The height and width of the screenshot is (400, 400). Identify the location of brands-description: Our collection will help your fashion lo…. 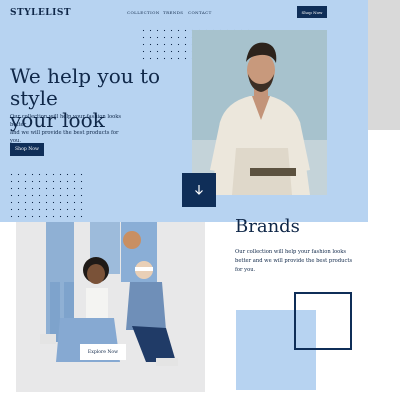
(297, 261).